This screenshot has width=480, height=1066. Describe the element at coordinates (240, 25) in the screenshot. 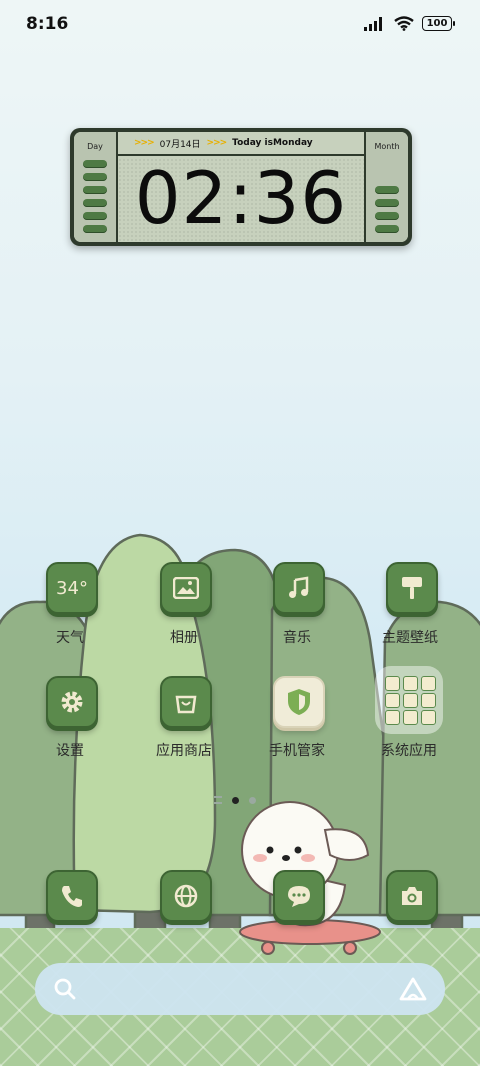

I see `status-bar: 8:16 100` at that location.